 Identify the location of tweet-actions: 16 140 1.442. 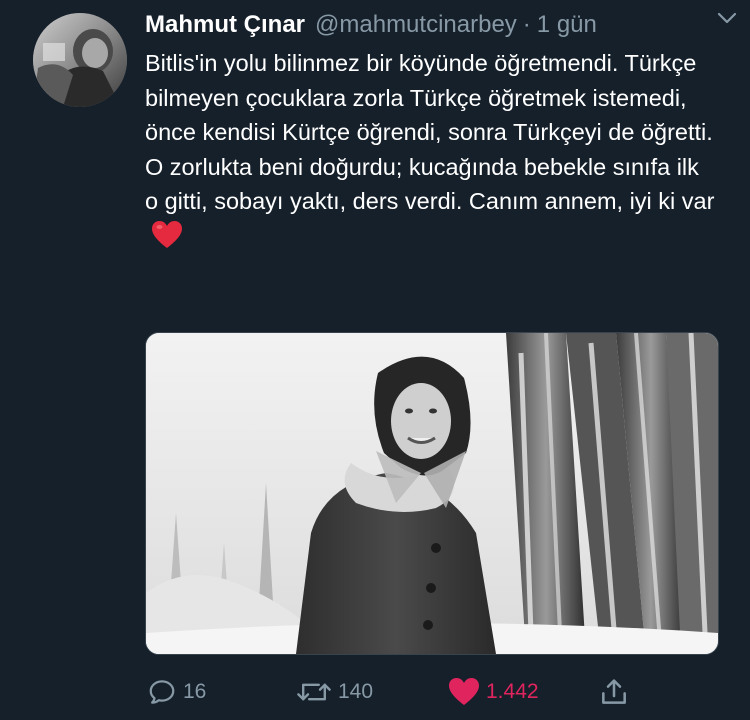
(375, 692).